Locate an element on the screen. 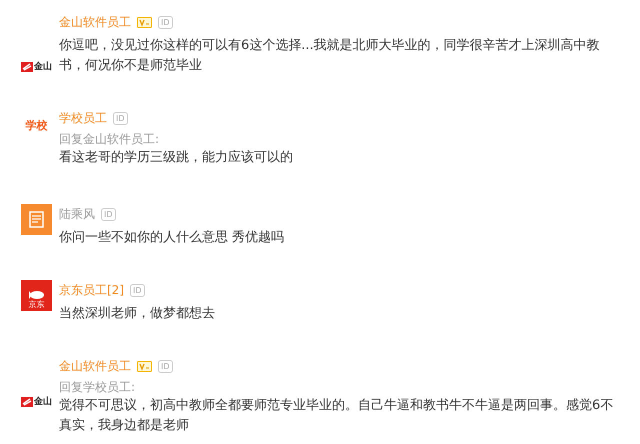 The width and height of the screenshot is (640, 444). reply-label: 回复学校员工: is located at coordinates (97, 387).